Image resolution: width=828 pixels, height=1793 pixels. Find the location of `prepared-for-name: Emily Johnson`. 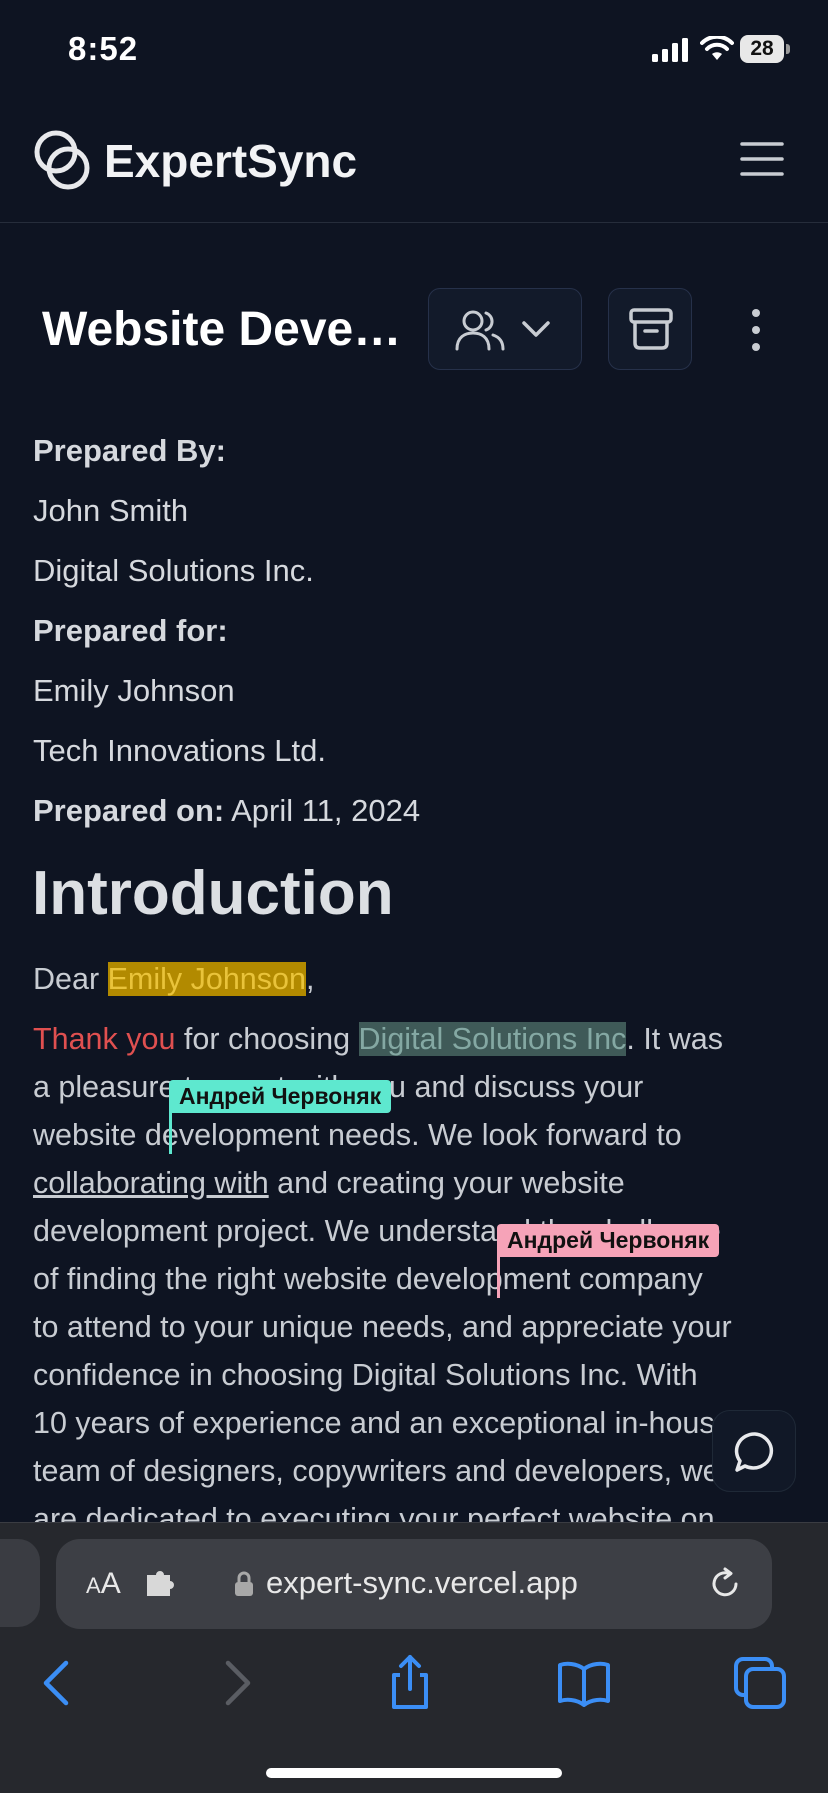

prepared-for-name: Emily Johnson is located at coordinates (134, 690).